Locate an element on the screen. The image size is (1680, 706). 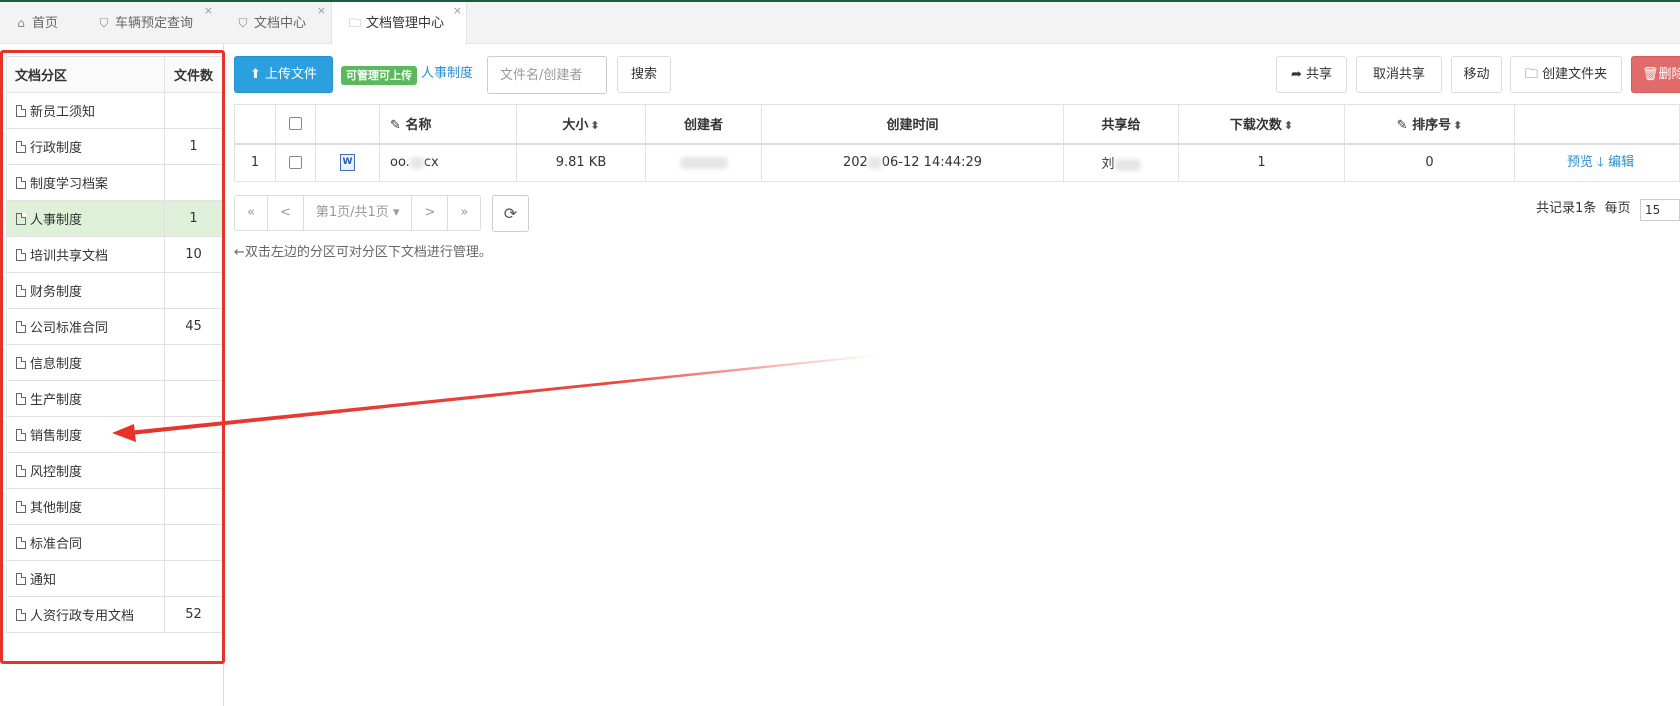
home-icon: ⌂ is located at coordinates (21, 23).